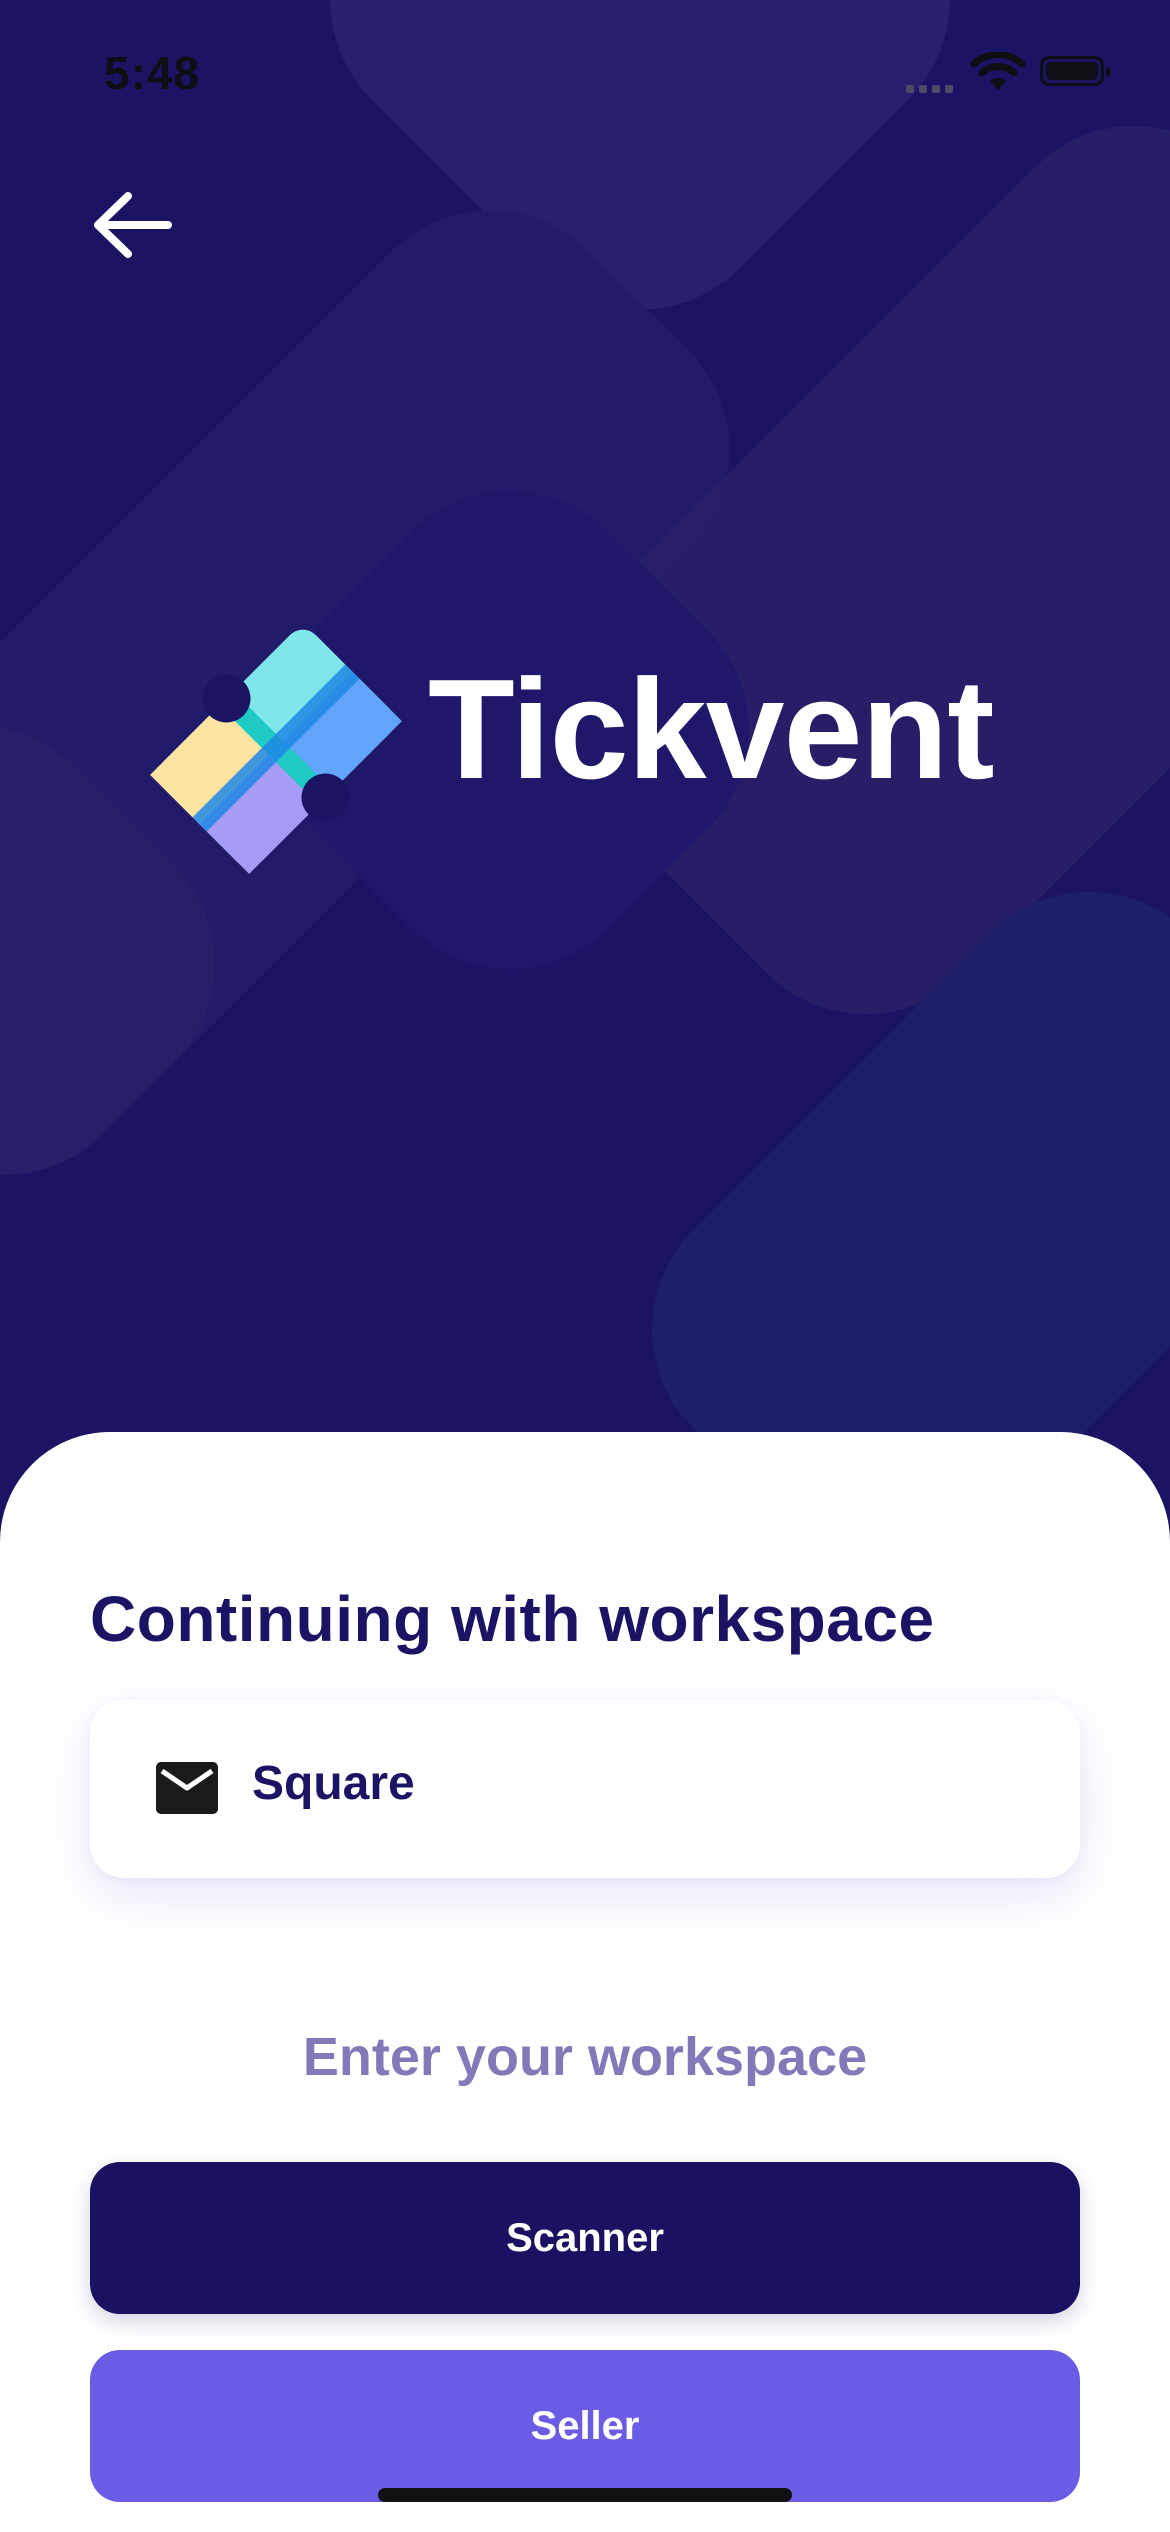 This screenshot has height=2532, width=1170. I want to click on scanner-button: Scanner, so click(585, 2238).